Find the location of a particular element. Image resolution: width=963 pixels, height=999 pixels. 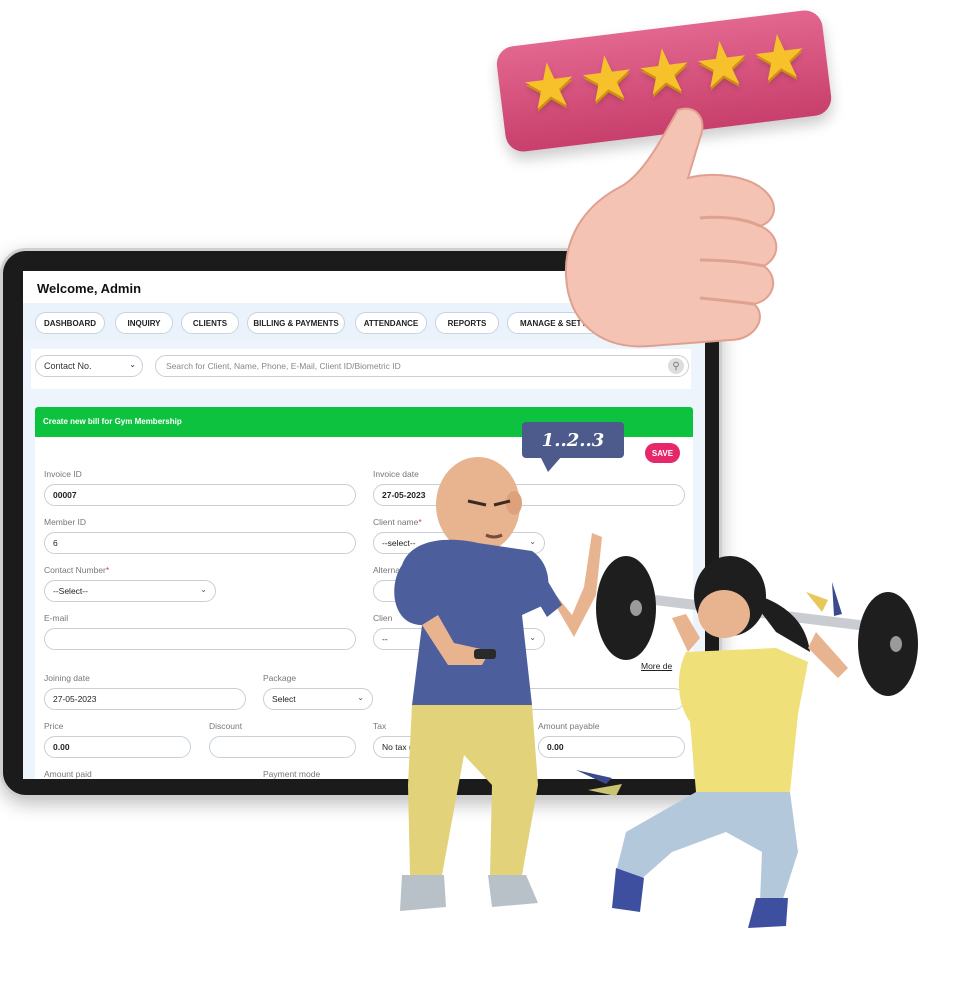

joining-date-label: Joining date is located at coordinates (67, 678).